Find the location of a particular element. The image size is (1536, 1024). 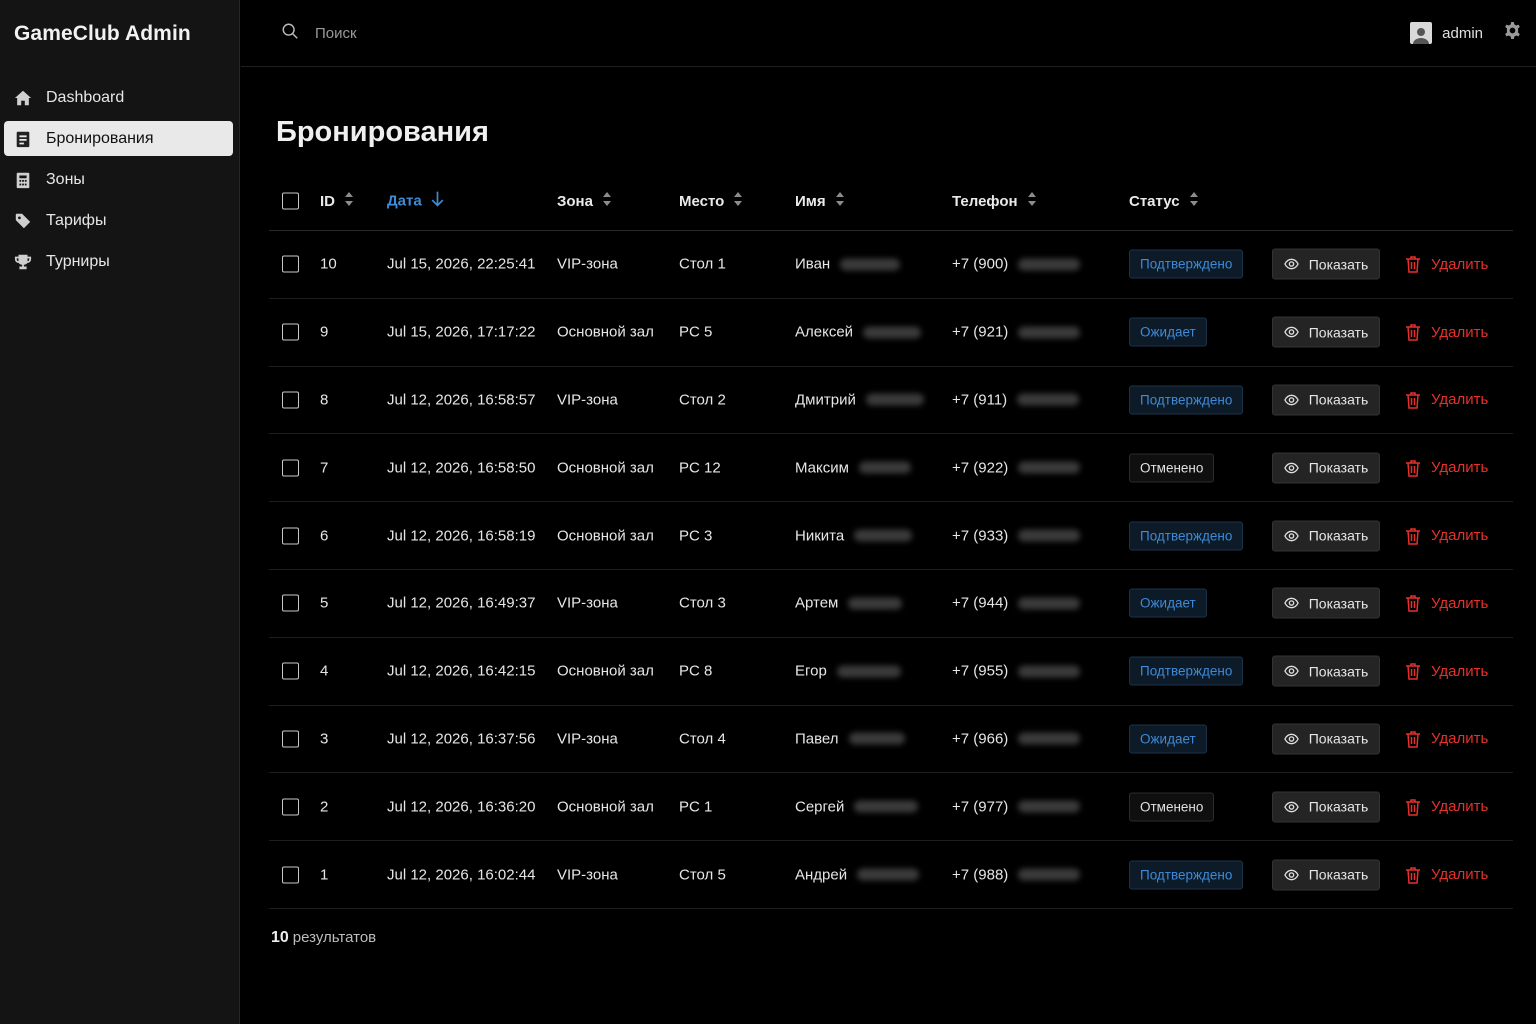

tag-icon is located at coordinates (23, 221).